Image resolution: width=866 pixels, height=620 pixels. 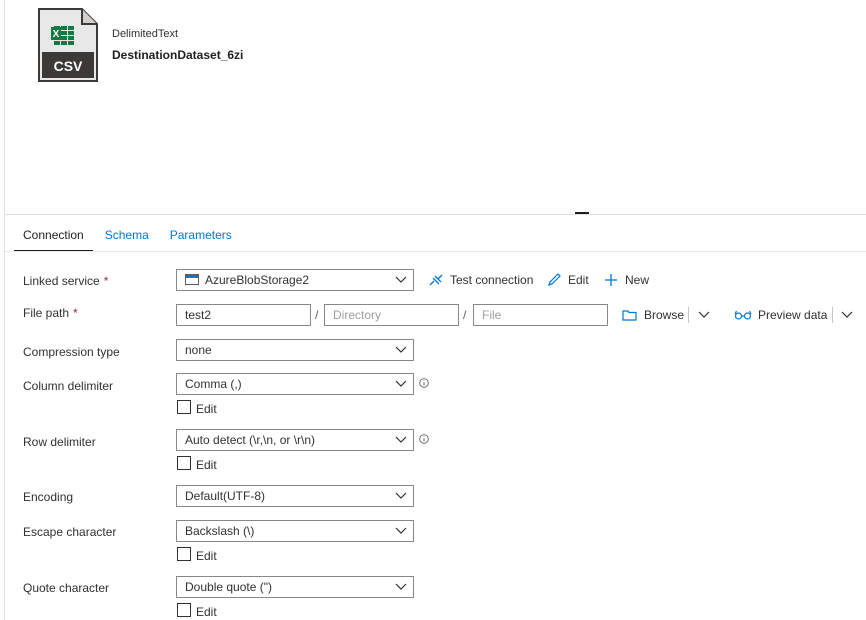 What do you see at coordinates (225, 496) in the screenshot?
I see `encoding-value: Default(UTF-8)` at bounding box center [225, 496].